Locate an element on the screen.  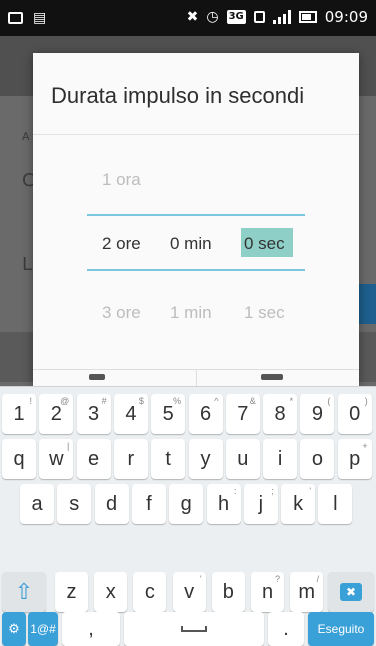
signal-icon is located at coordinates (281, 17).